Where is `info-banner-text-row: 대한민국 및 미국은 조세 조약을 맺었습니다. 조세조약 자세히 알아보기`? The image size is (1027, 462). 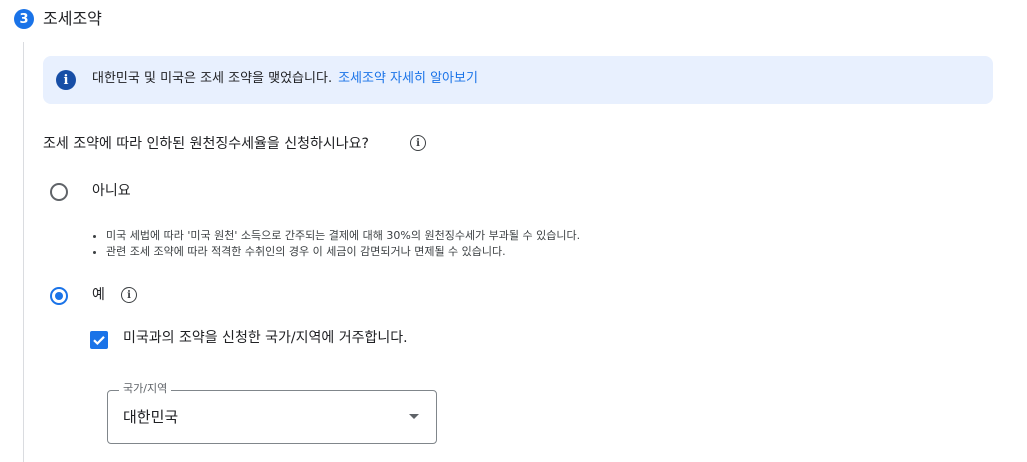 info-banner-text-row: 대한민국 및 미국은 조세 조약을 맺었습니다. 조세조약 자세히 알아보기 is located at coordinates (285, 79).